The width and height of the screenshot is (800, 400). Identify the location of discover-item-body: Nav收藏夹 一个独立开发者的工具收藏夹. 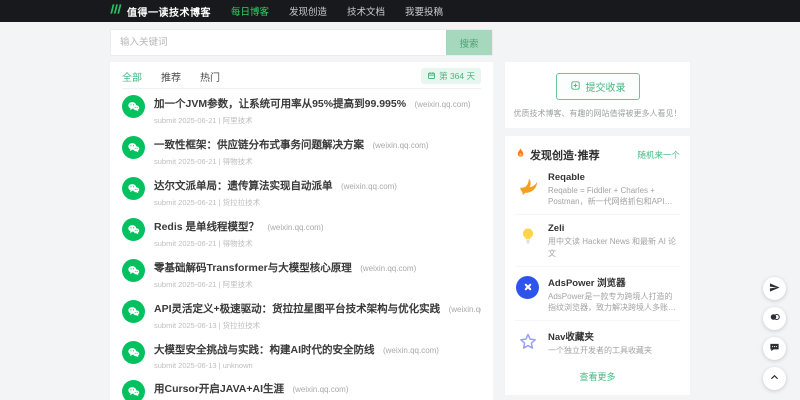
(600, 342).